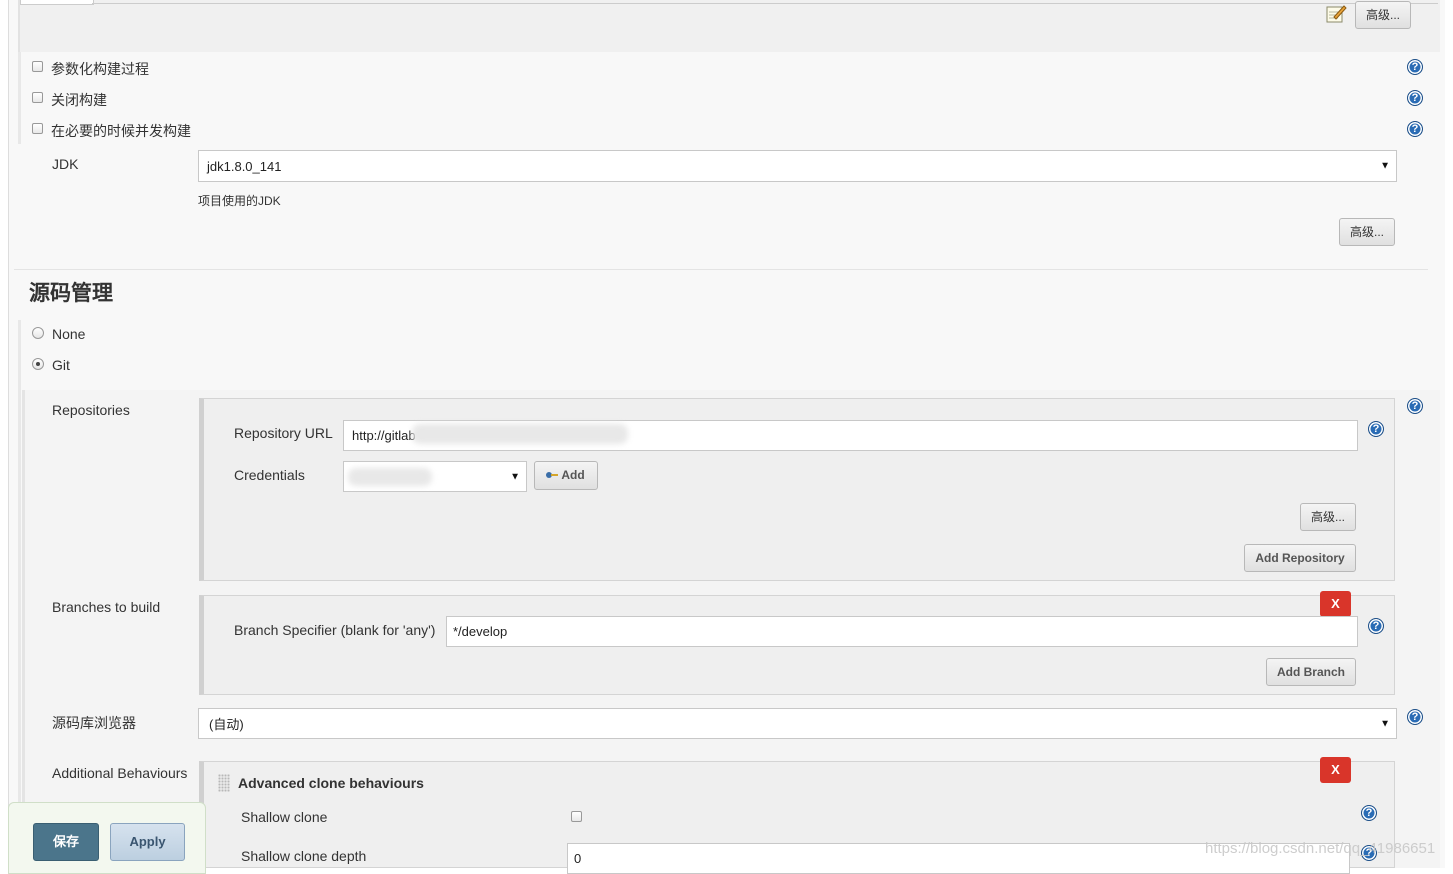 The height and width of the screenshot is (874, 1453). Describe the element at coordinates (552, 479) in the screenshot. I see `key-icon` at that location.